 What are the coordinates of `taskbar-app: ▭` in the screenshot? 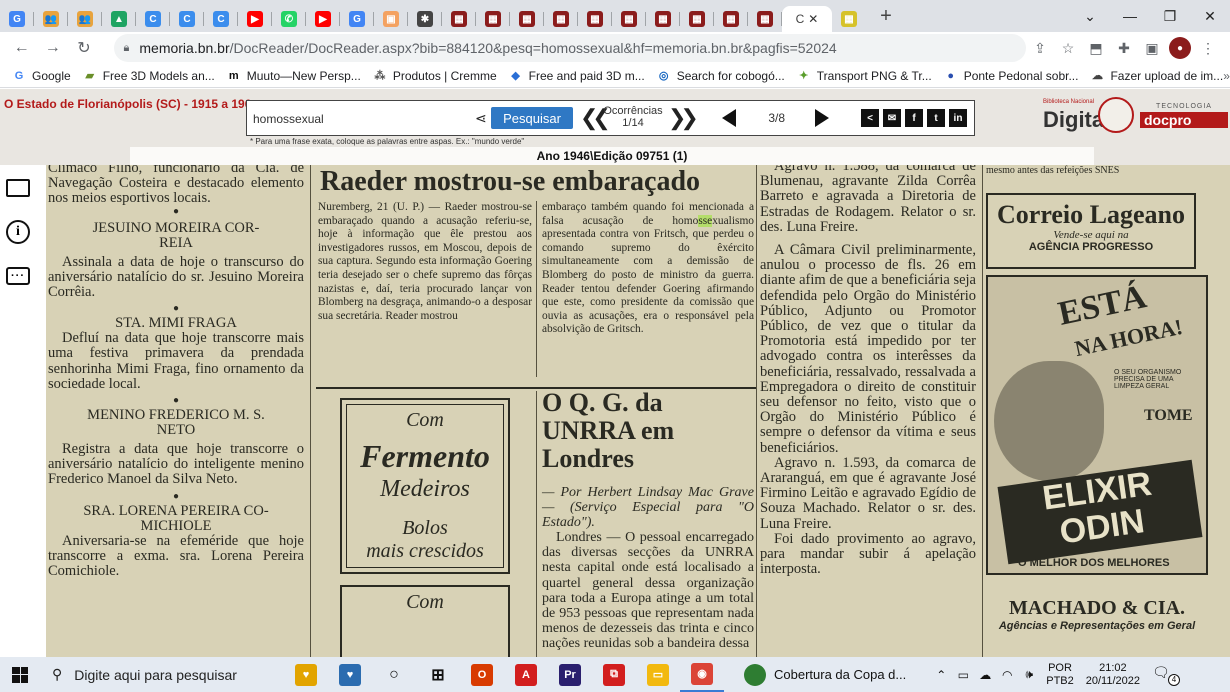 It's located at (658, 674).